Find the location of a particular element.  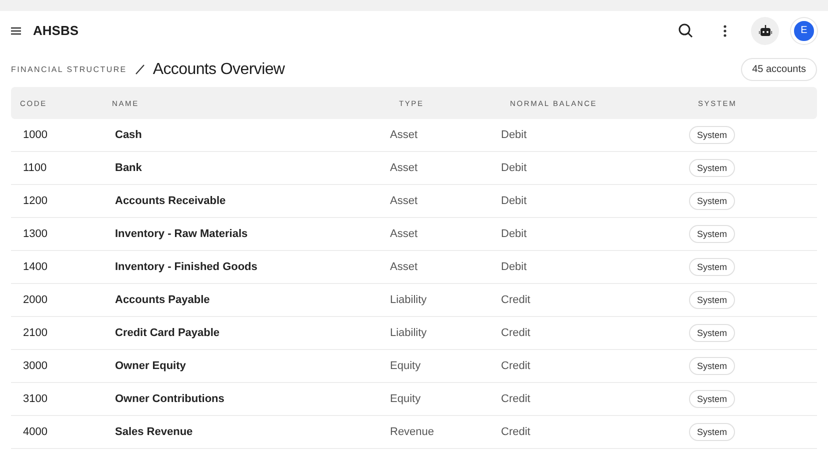

table-cell-text: 4000 is located at coordinates (35, 432).